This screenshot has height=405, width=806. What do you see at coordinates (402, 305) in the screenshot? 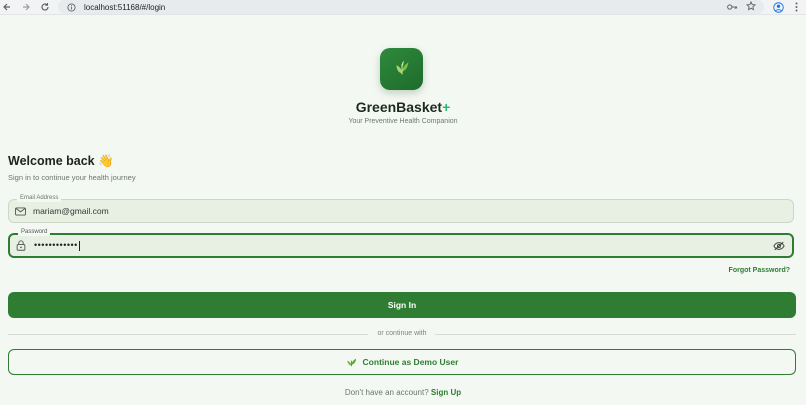
I see `sign-in-button: Sign In` at bounding box center [402, 305].